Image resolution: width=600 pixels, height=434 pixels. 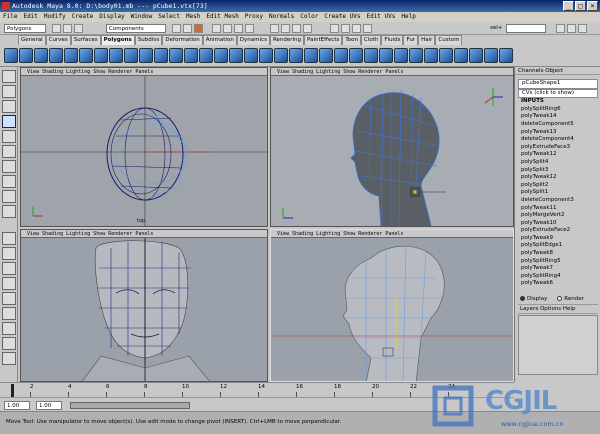 What do you see at coordinates (9, 121) in the screenshot?
I see `move-tool-icon` at bounding box center [9, 121].